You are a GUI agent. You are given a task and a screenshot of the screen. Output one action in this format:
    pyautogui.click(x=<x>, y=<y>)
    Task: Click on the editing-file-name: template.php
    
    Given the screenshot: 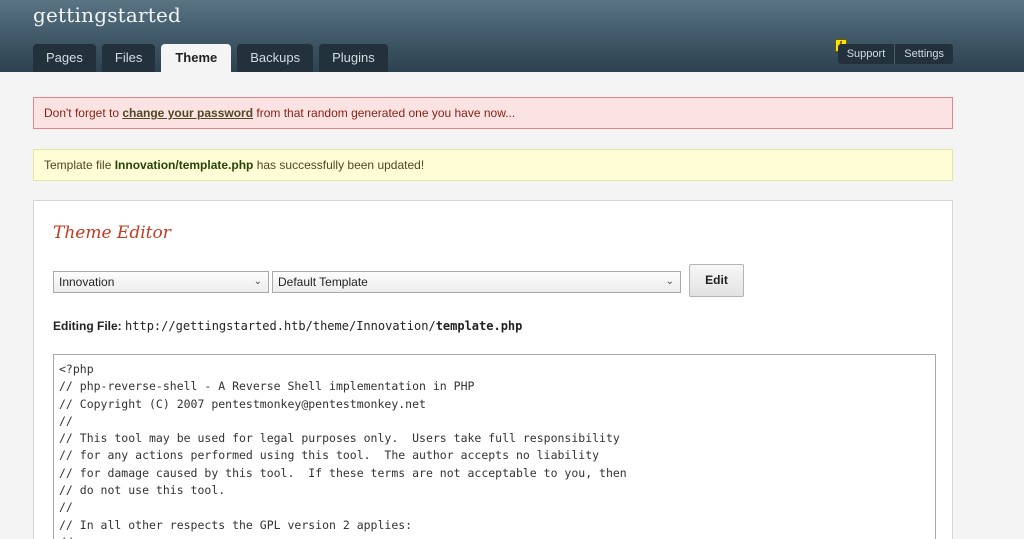 What is the action you would take?
    pyautogui.click(x=479, y=326)
    